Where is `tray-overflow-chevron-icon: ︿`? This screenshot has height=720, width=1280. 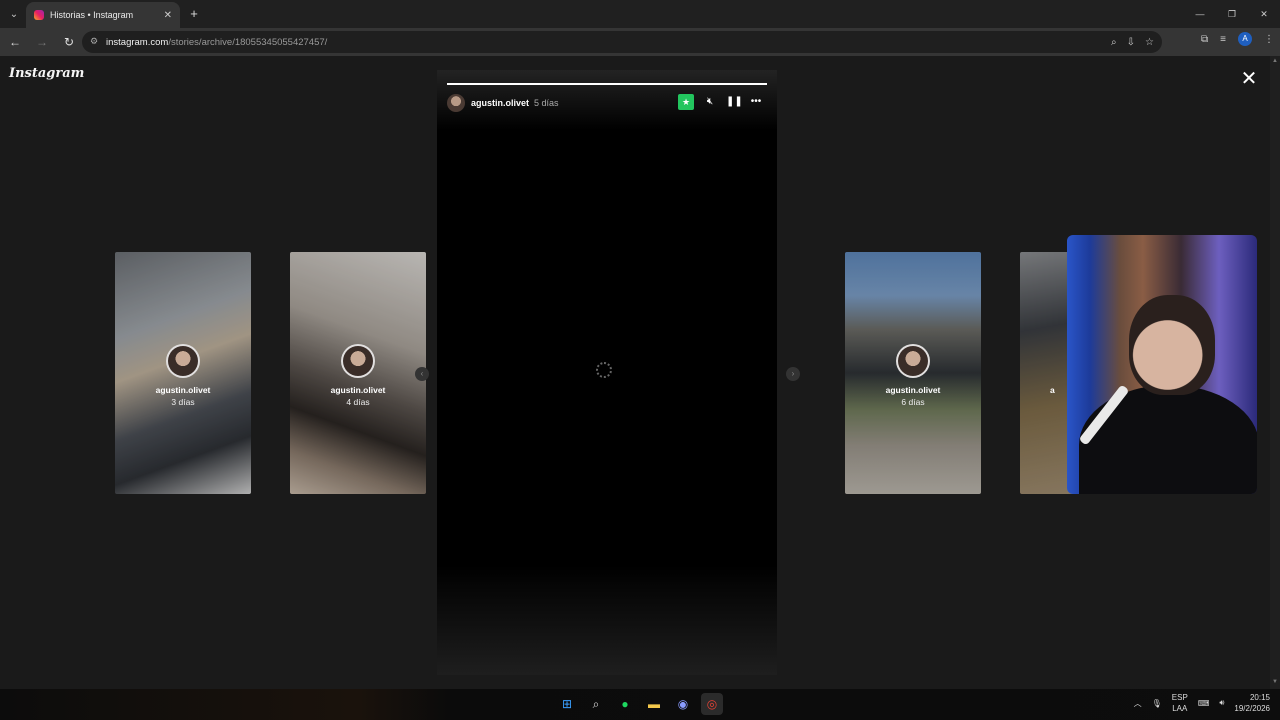 tray-overflow-chevron-icon: ︿ is located at coordinates (1138, 703).